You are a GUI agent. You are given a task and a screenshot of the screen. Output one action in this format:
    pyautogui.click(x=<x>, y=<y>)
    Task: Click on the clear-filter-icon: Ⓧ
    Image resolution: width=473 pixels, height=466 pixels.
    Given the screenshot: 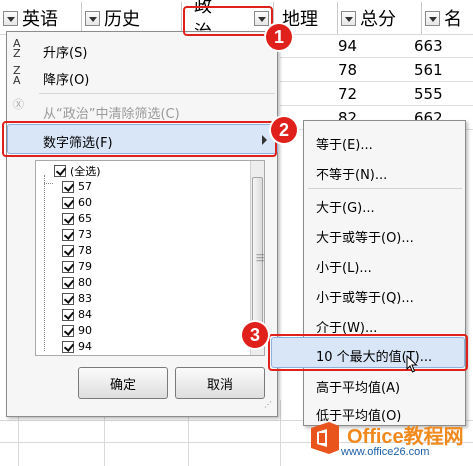 What is the action you would take?
    pyautogui.click(x=18, y=104)
    